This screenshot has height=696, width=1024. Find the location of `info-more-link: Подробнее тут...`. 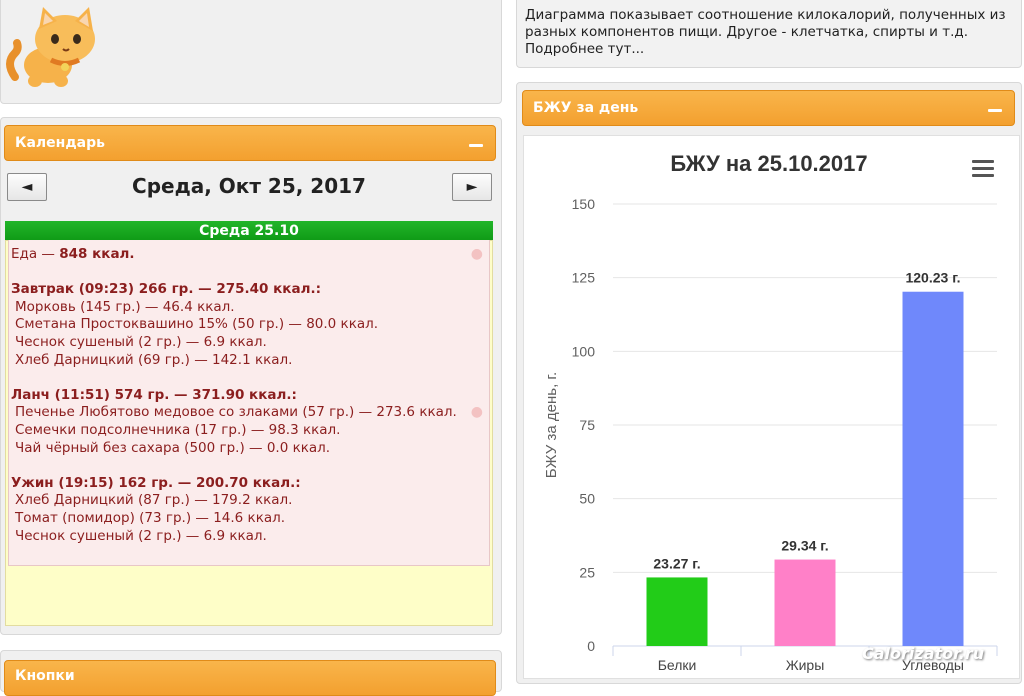

info-more-link: Подробнее тут... is located at coordinates (765, 49).